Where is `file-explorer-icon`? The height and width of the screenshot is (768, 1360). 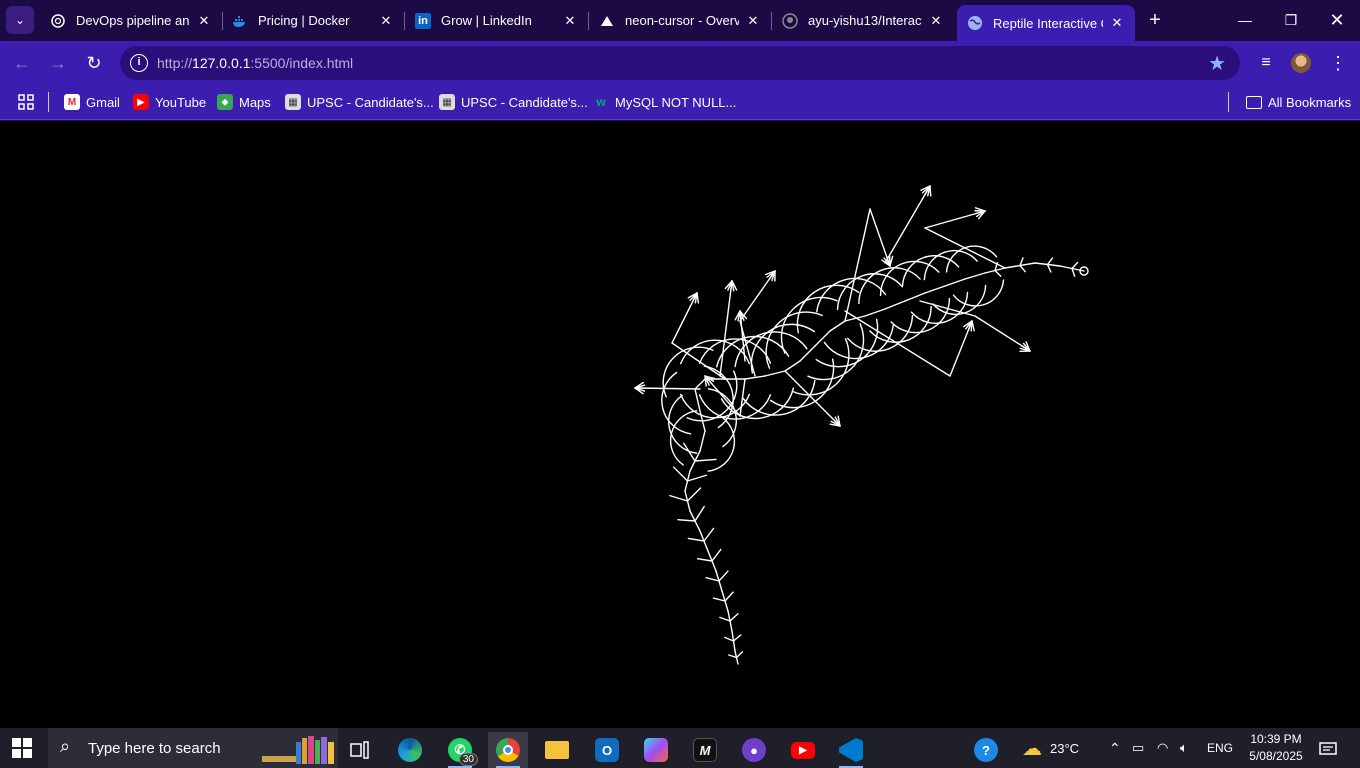
file-explorer-icon is located at coordinates (557, 750).